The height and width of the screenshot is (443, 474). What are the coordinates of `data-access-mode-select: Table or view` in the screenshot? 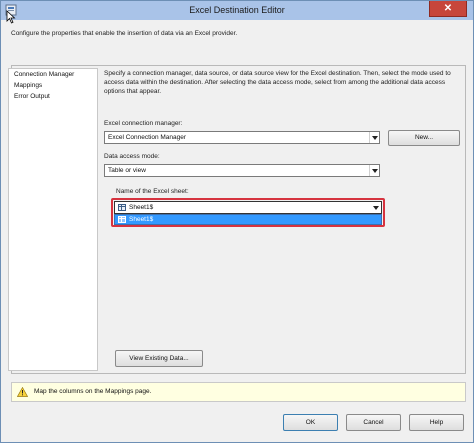 It's located at (242, 170).